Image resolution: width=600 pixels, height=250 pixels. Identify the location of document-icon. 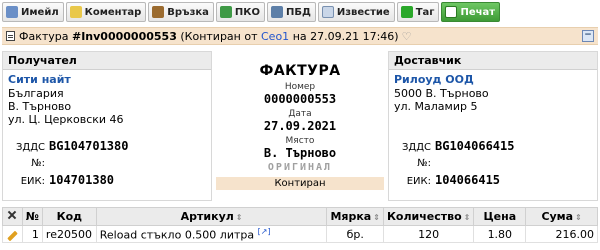
(10, 36).